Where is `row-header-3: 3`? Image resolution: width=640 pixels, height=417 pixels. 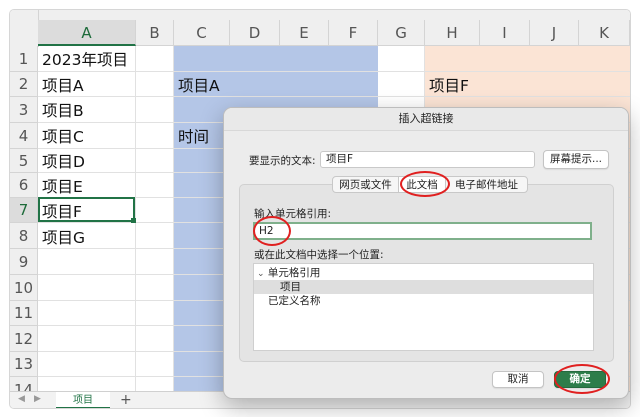
row-header-3: 3 is located at coordinates (24, 110).